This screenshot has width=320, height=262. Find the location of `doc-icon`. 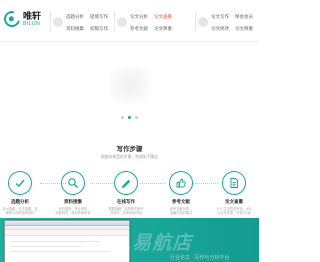

doc-icon is located at coordinates (234, 183).